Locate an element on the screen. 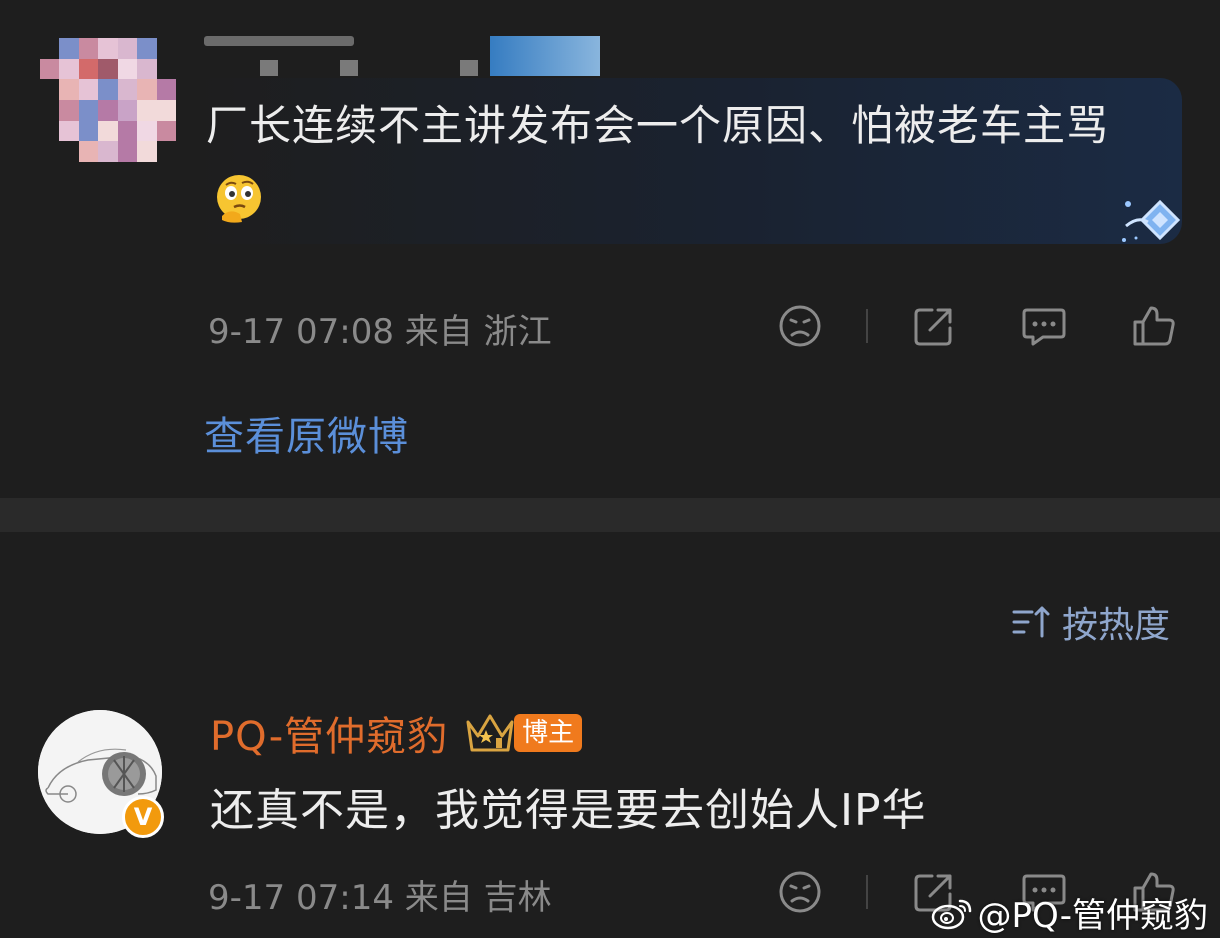 This screenshot has width=1220, height=938. watermark-text: @PQ-管仲窥豹 is located at coordinates (1092, 916).